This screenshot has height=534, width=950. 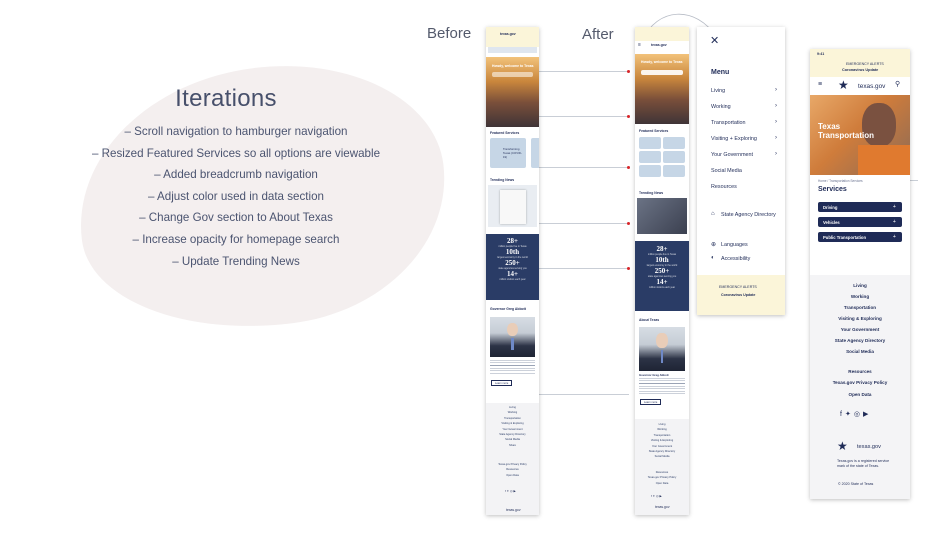 I want to click on before-scroll-nav, so click(x=512, y=50).